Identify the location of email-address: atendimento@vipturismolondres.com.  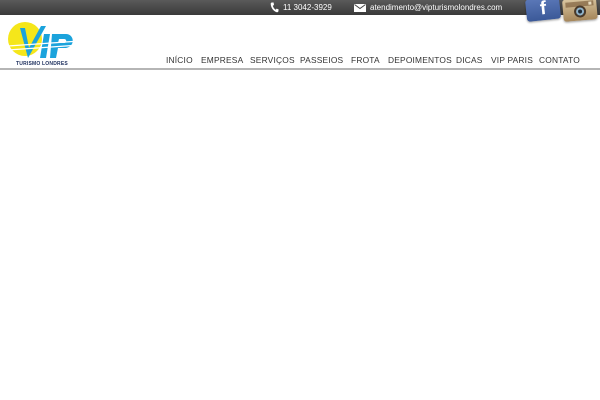
(436, 7).